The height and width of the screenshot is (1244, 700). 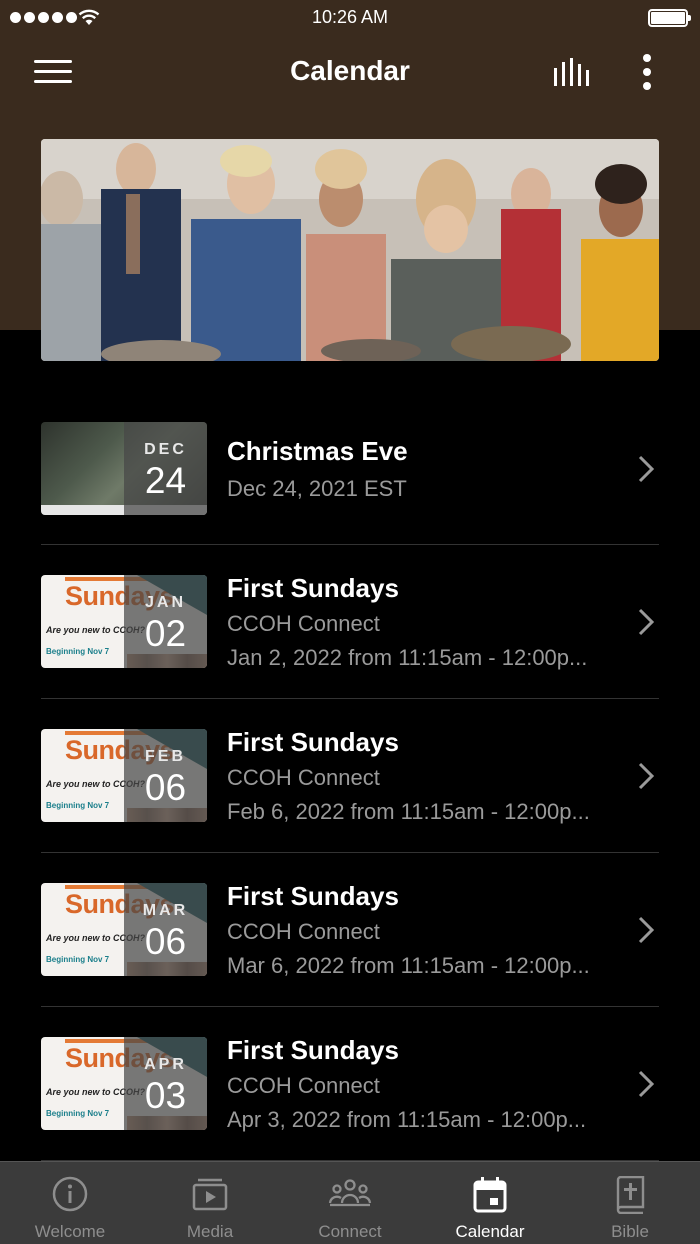 I want to click on tab-connect: Connect, so click(x=350, y=1203).